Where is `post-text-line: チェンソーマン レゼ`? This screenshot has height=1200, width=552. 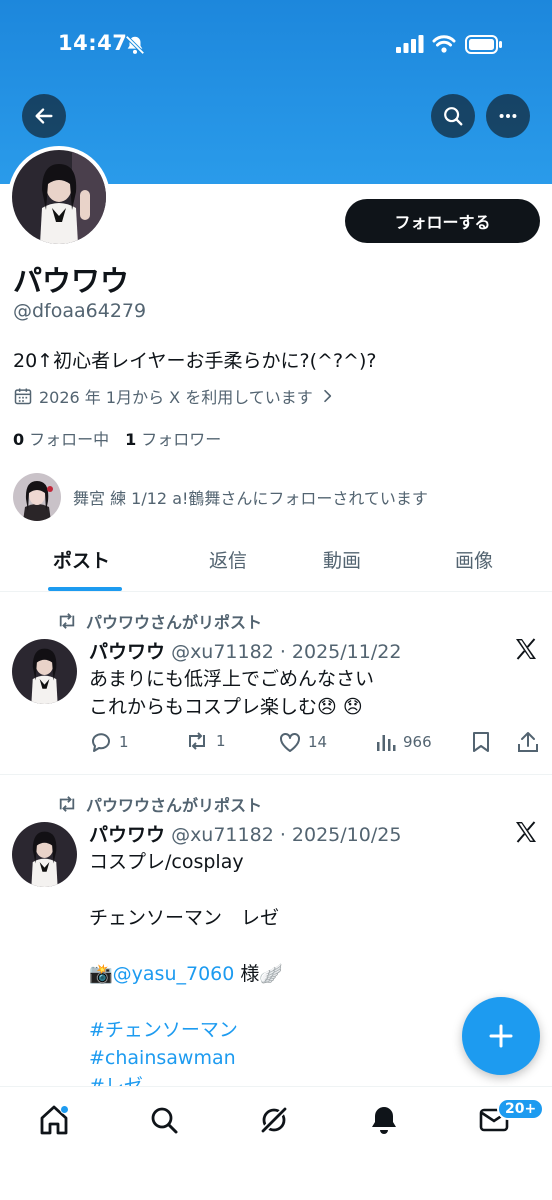 post-text-line: チェンソーマン レゼ is located at coordinates (184, 918).